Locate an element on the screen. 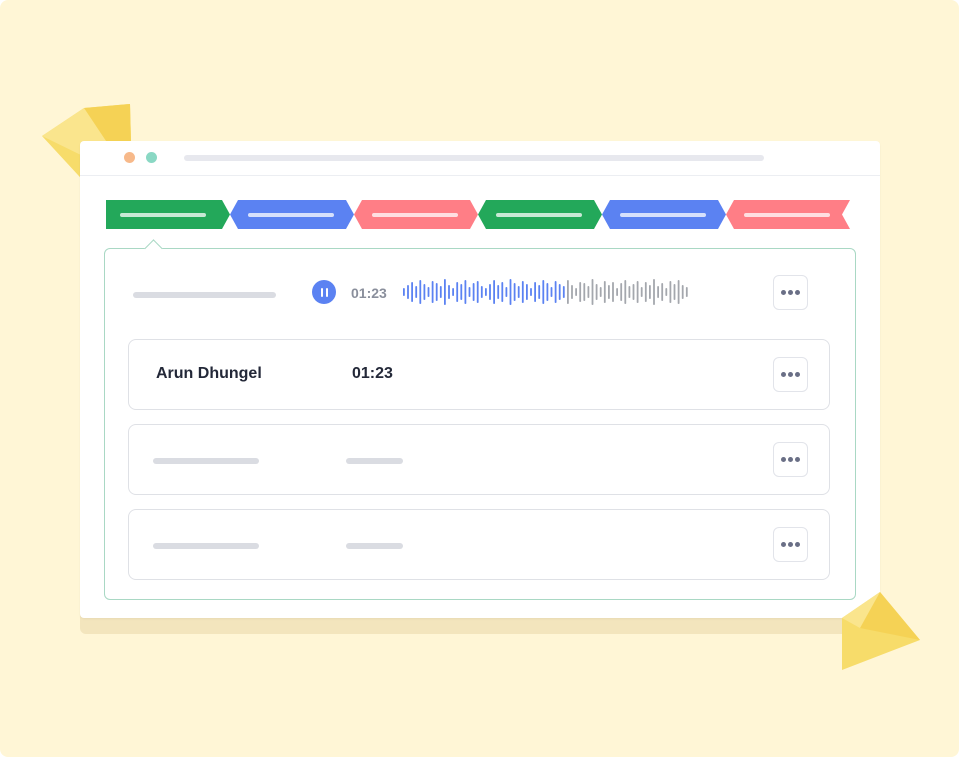 Image resolution: width=959 pixels, height=757 pixels. recording-name: Arun Dhungel is located at coordinates (209, 373).